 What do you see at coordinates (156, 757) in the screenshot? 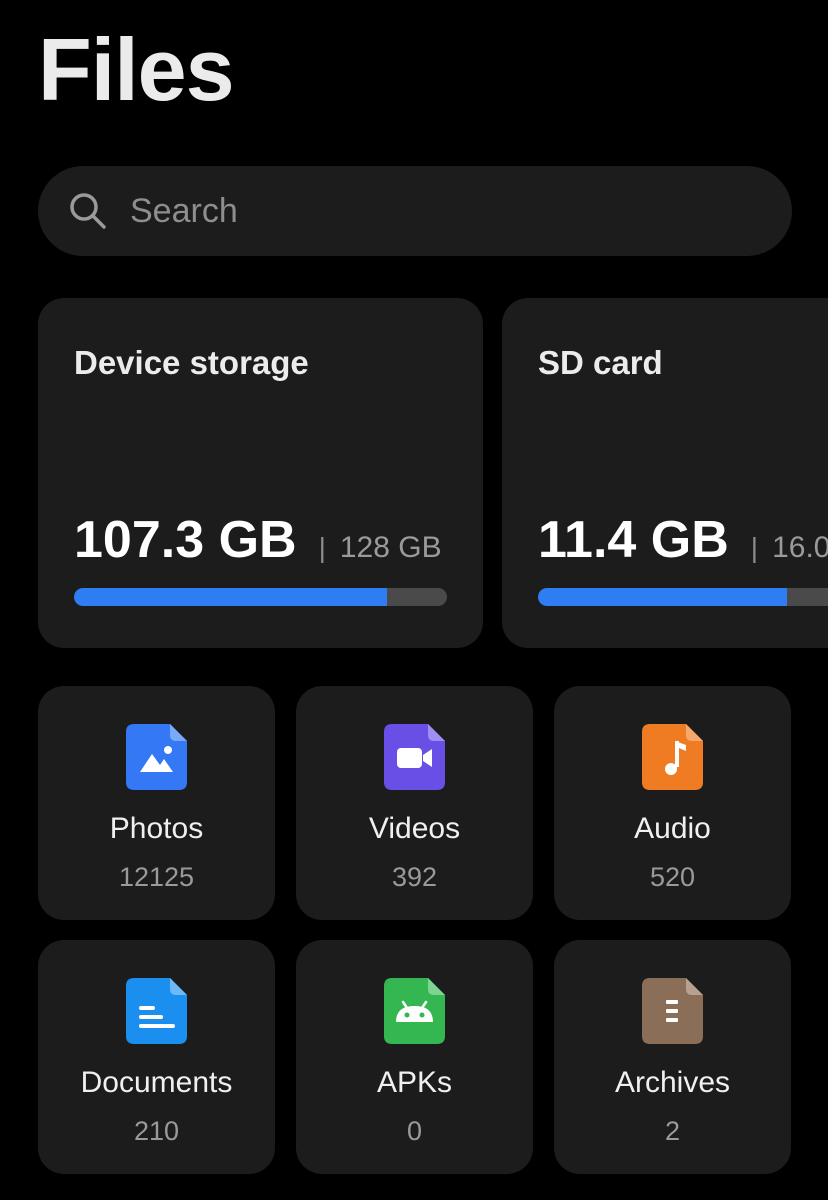
I see `photo-file-icon` at bounding box center [156, 757].